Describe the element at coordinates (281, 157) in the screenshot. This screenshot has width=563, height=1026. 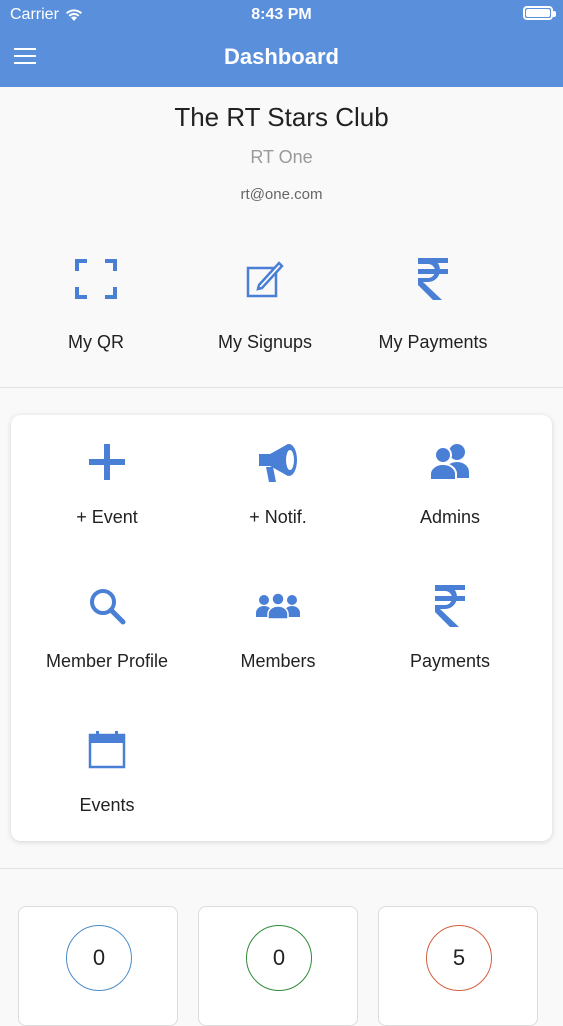
I see `user-name: RT One` at that location.